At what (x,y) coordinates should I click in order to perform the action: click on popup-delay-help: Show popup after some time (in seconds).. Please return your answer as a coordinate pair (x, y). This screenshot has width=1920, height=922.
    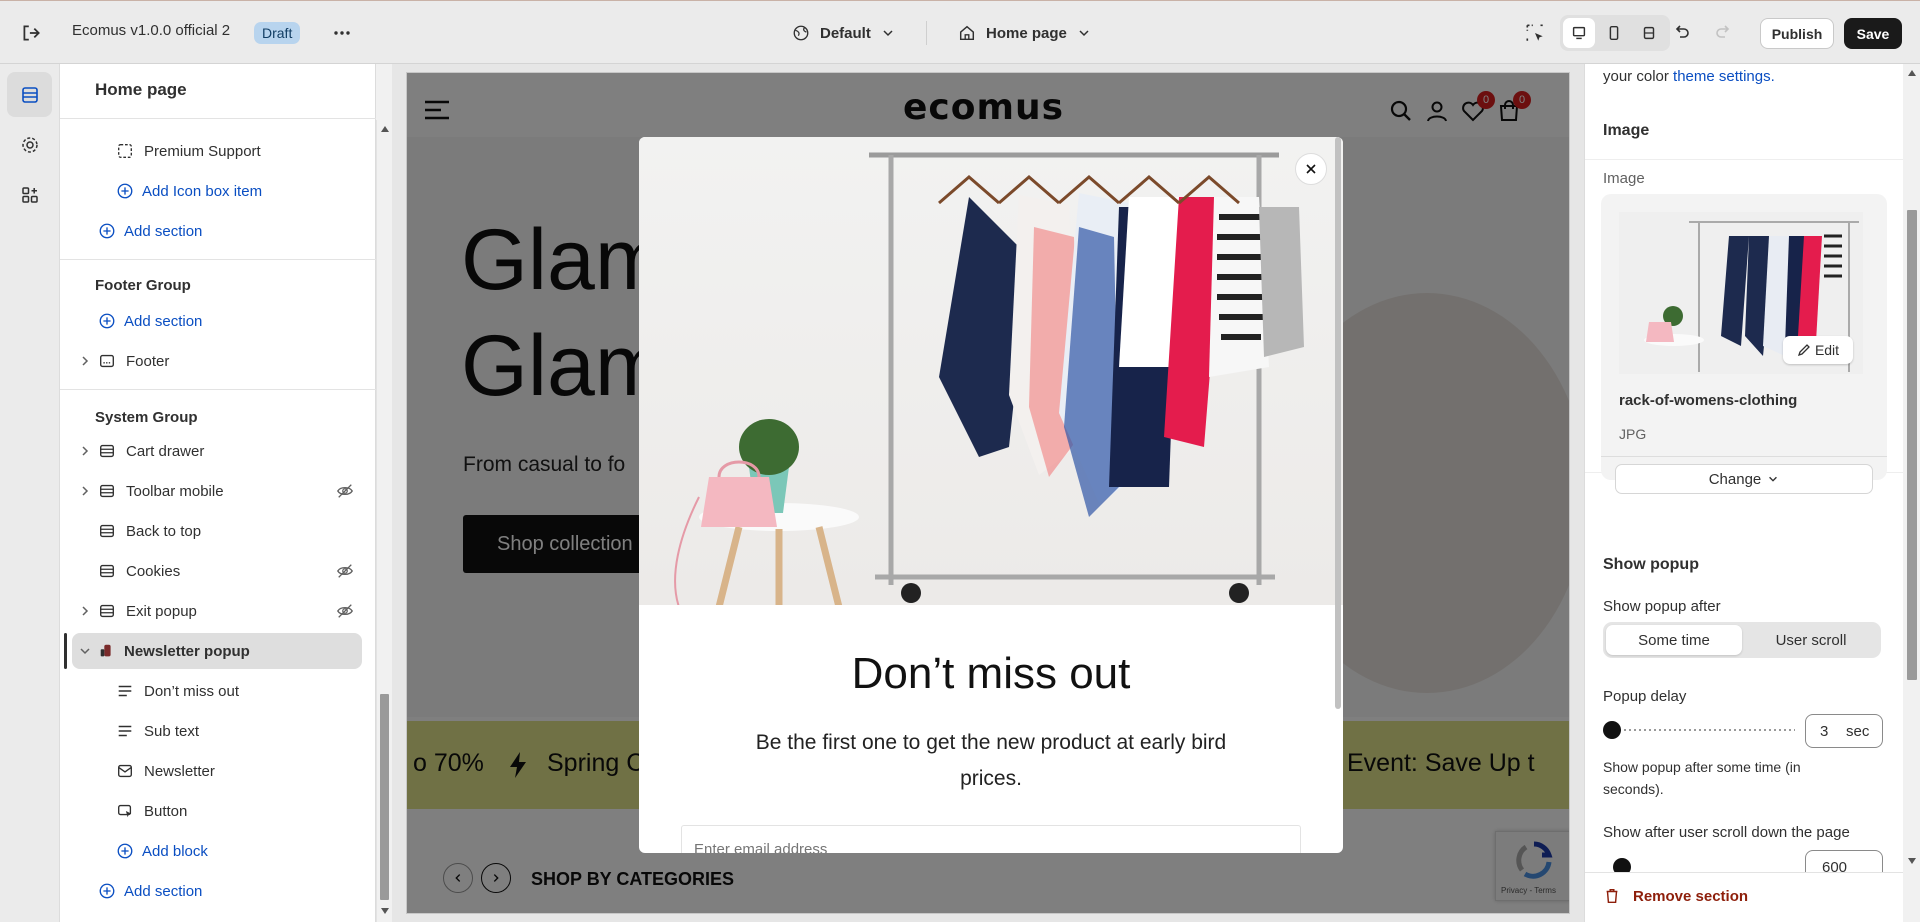
    Looking at the image, I should click on (1702, 778).